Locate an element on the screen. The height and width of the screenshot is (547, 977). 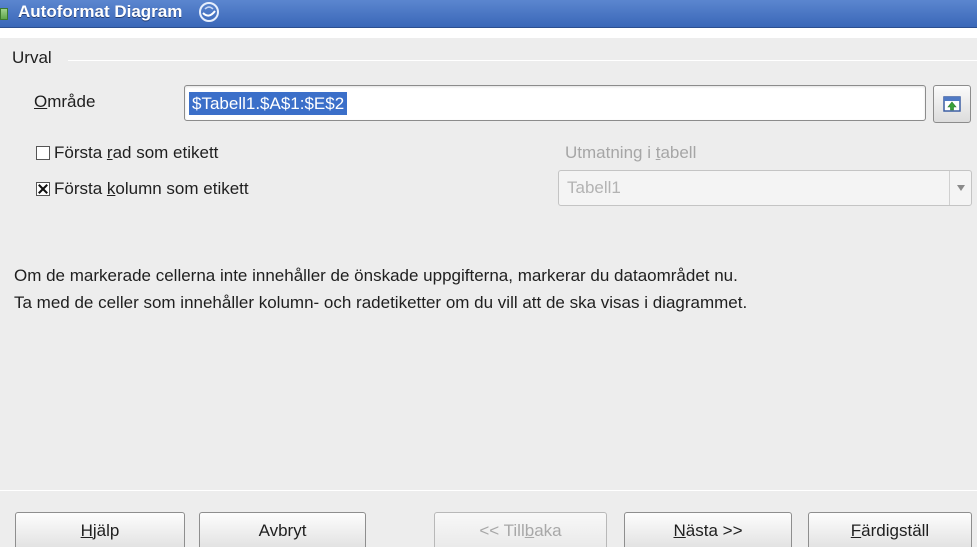
next-button: Nästa >> is located at coordinates (708, 529).